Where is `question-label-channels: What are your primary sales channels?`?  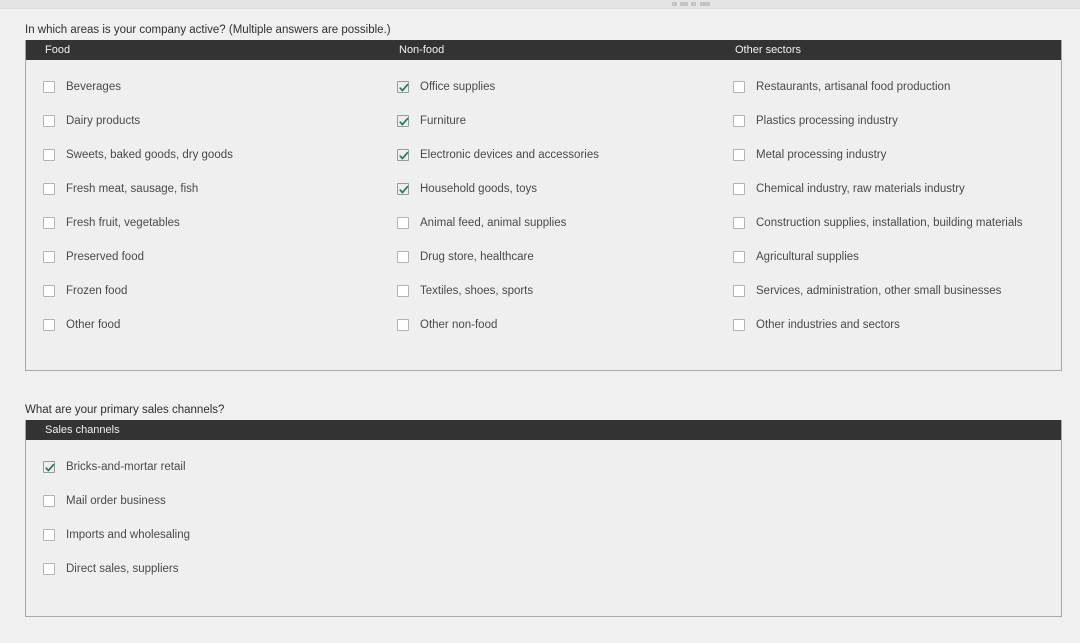 question-label-channels: What are your primary sales channels? is located at coordinates (125, 410).